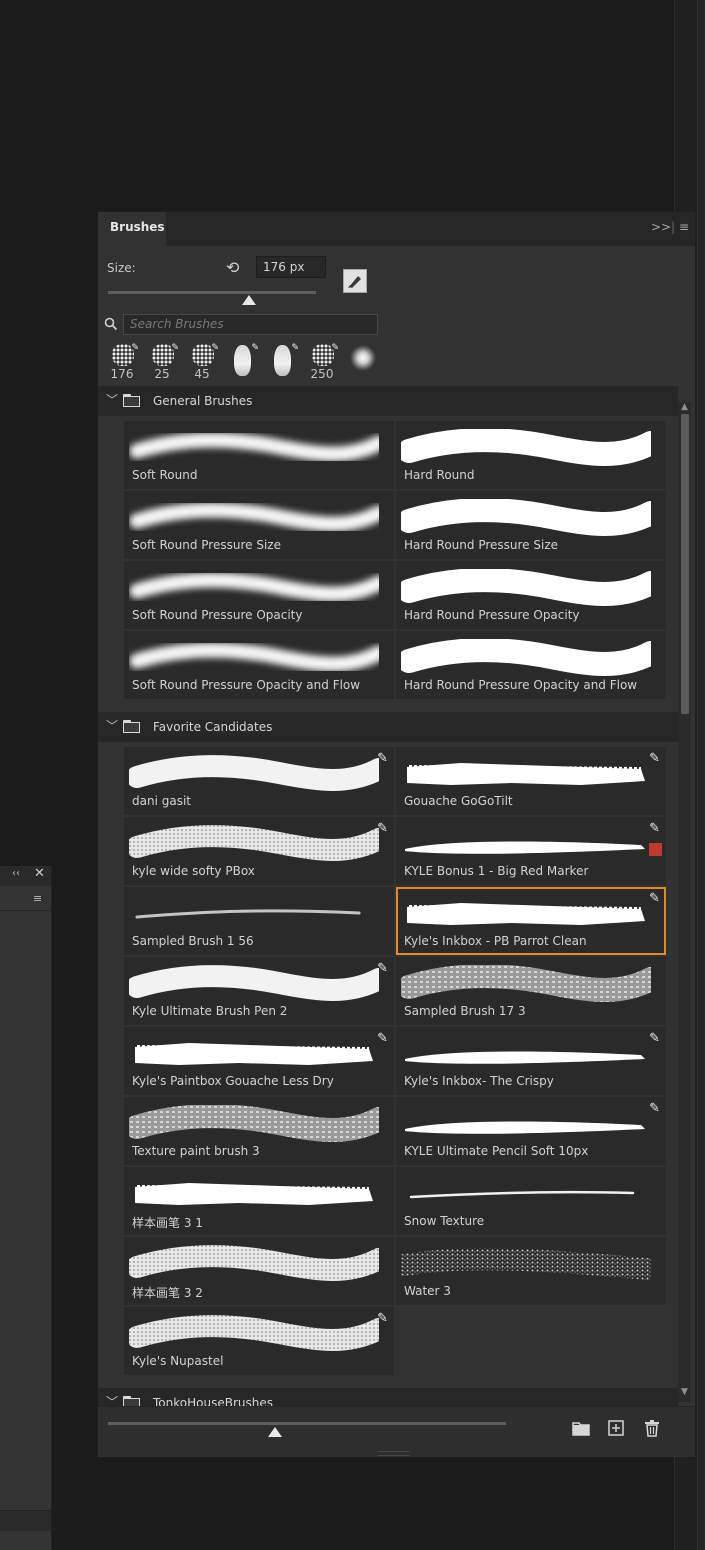  I want to click on brush-name: 样本画笔 3 1, so click(167, 1223).